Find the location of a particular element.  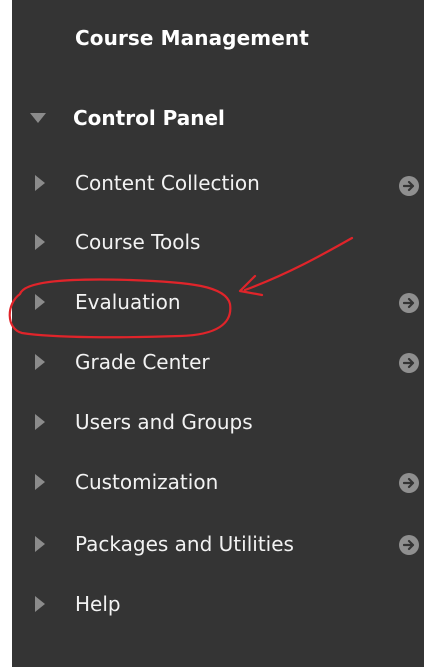

left-white-strip is located at coordinates (6, 333).